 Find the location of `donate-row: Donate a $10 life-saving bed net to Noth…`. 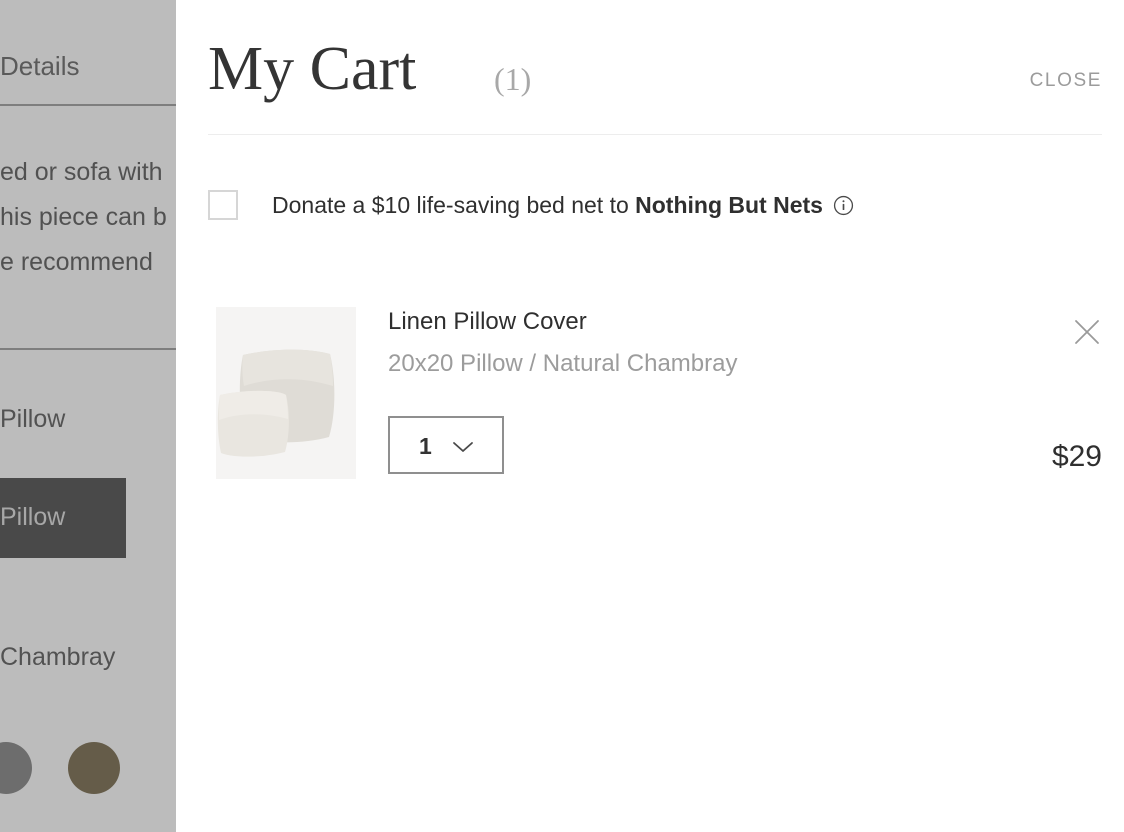

donate-row: Donate a $10 life-saving bed net to Noth… is located at coordinates (531, 205).